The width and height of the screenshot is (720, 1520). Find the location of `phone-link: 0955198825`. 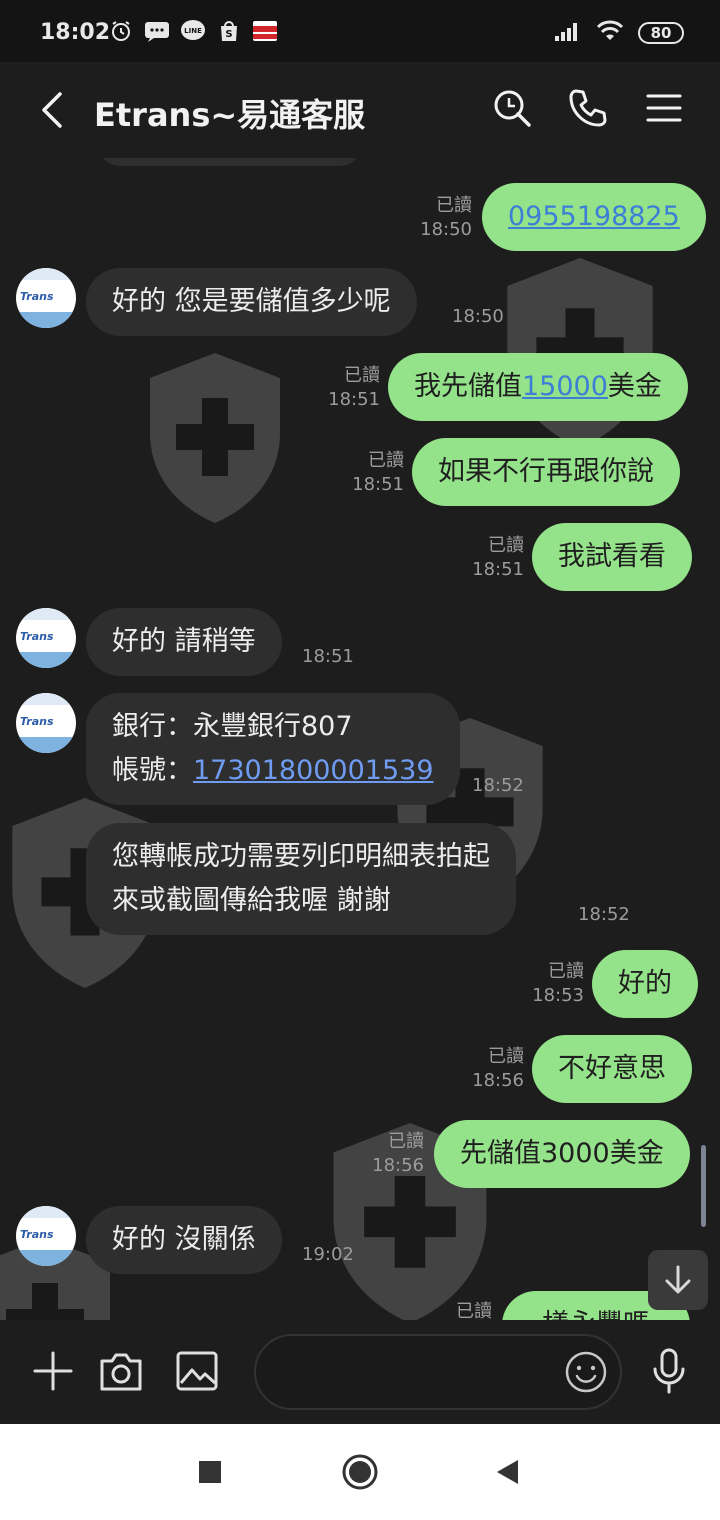

phone-link: 0955198825 is located at coordinates (594, 216).